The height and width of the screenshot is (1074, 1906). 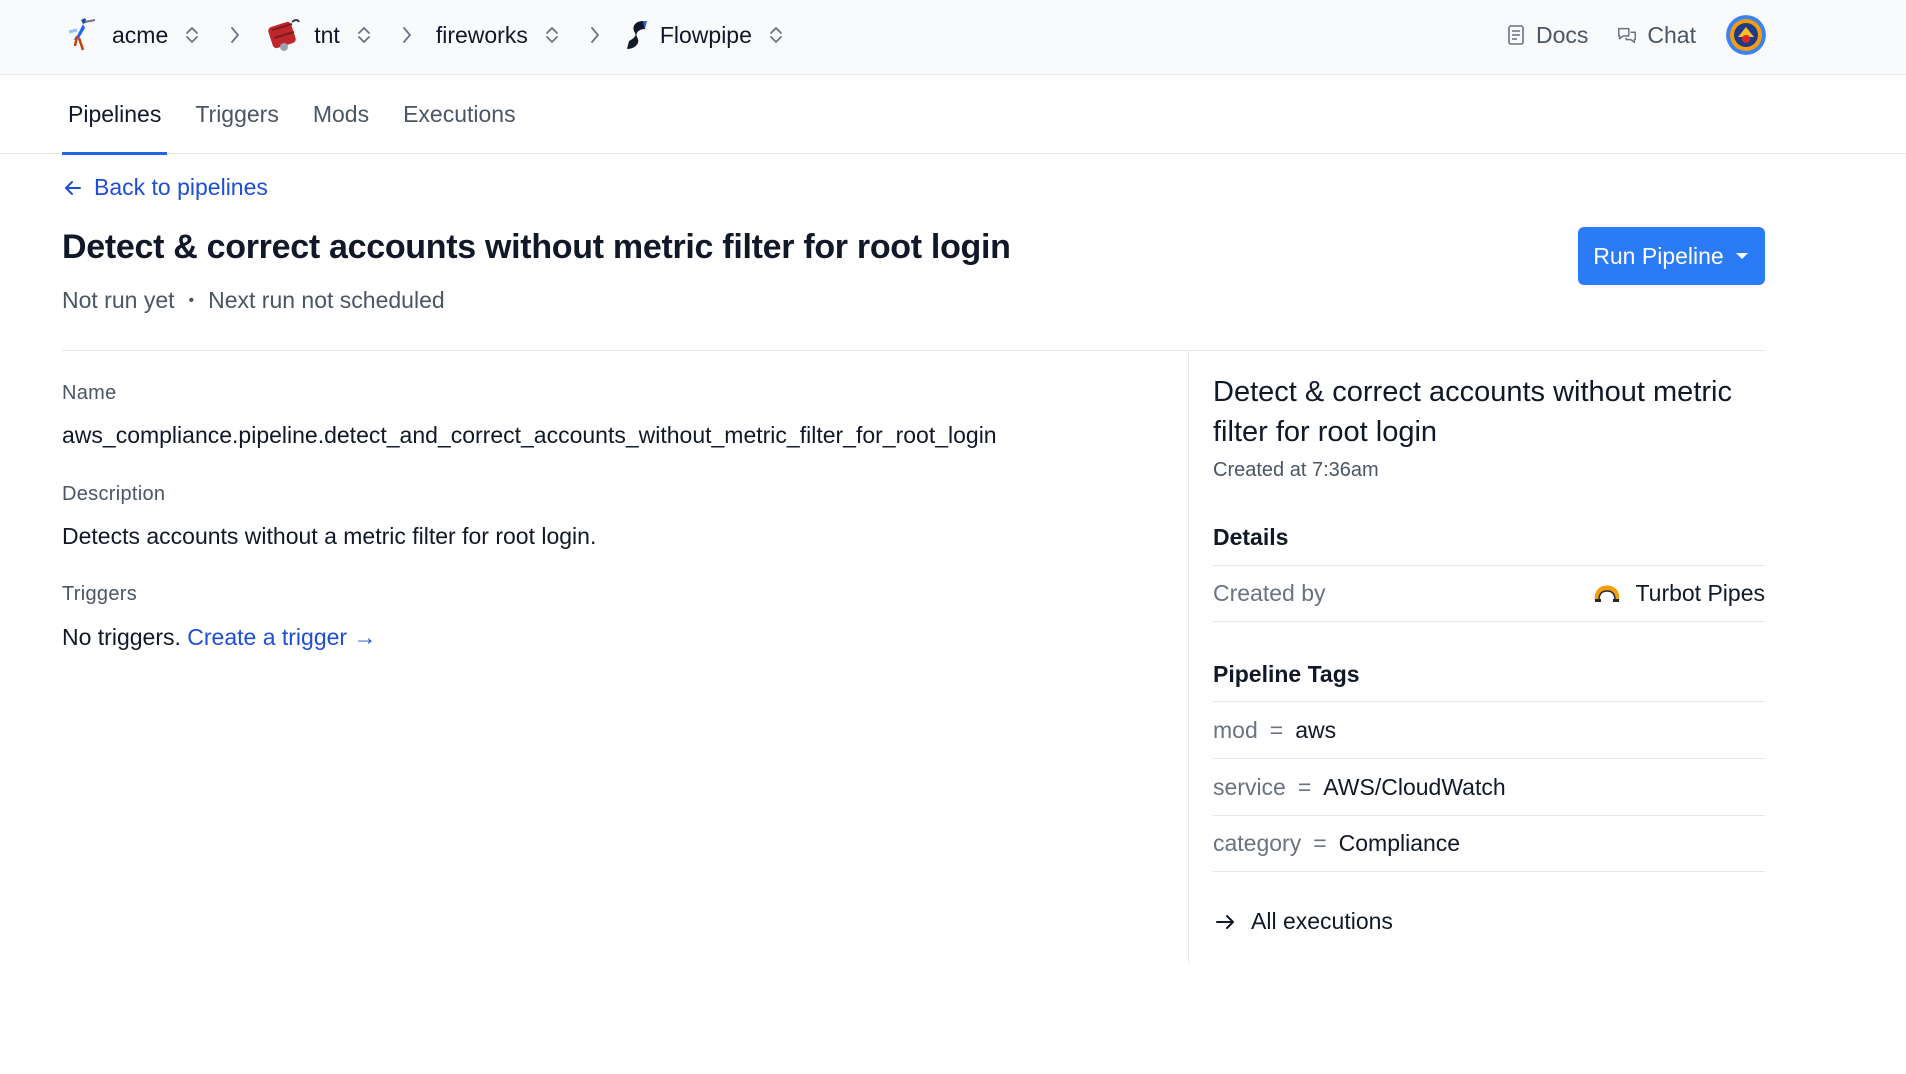 I want to click on chat-link: Chat, so click(x=1656, y=35).